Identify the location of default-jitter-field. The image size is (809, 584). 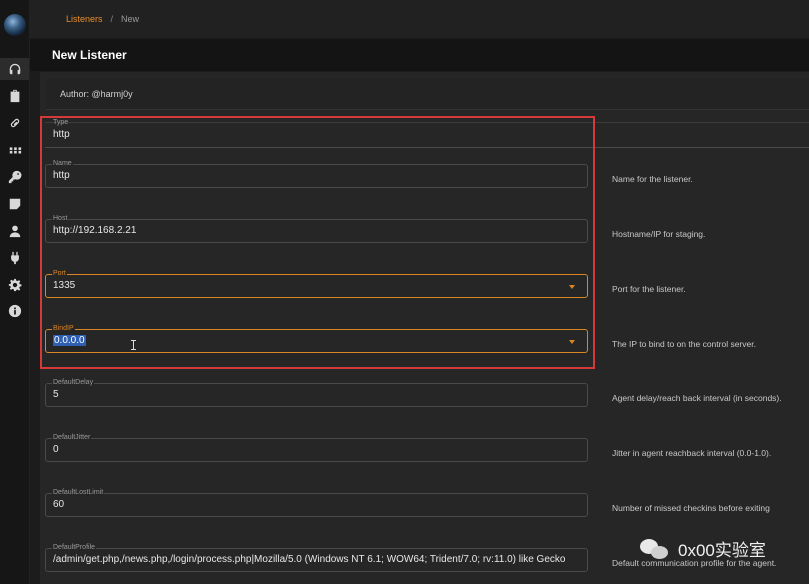
(316, 450).